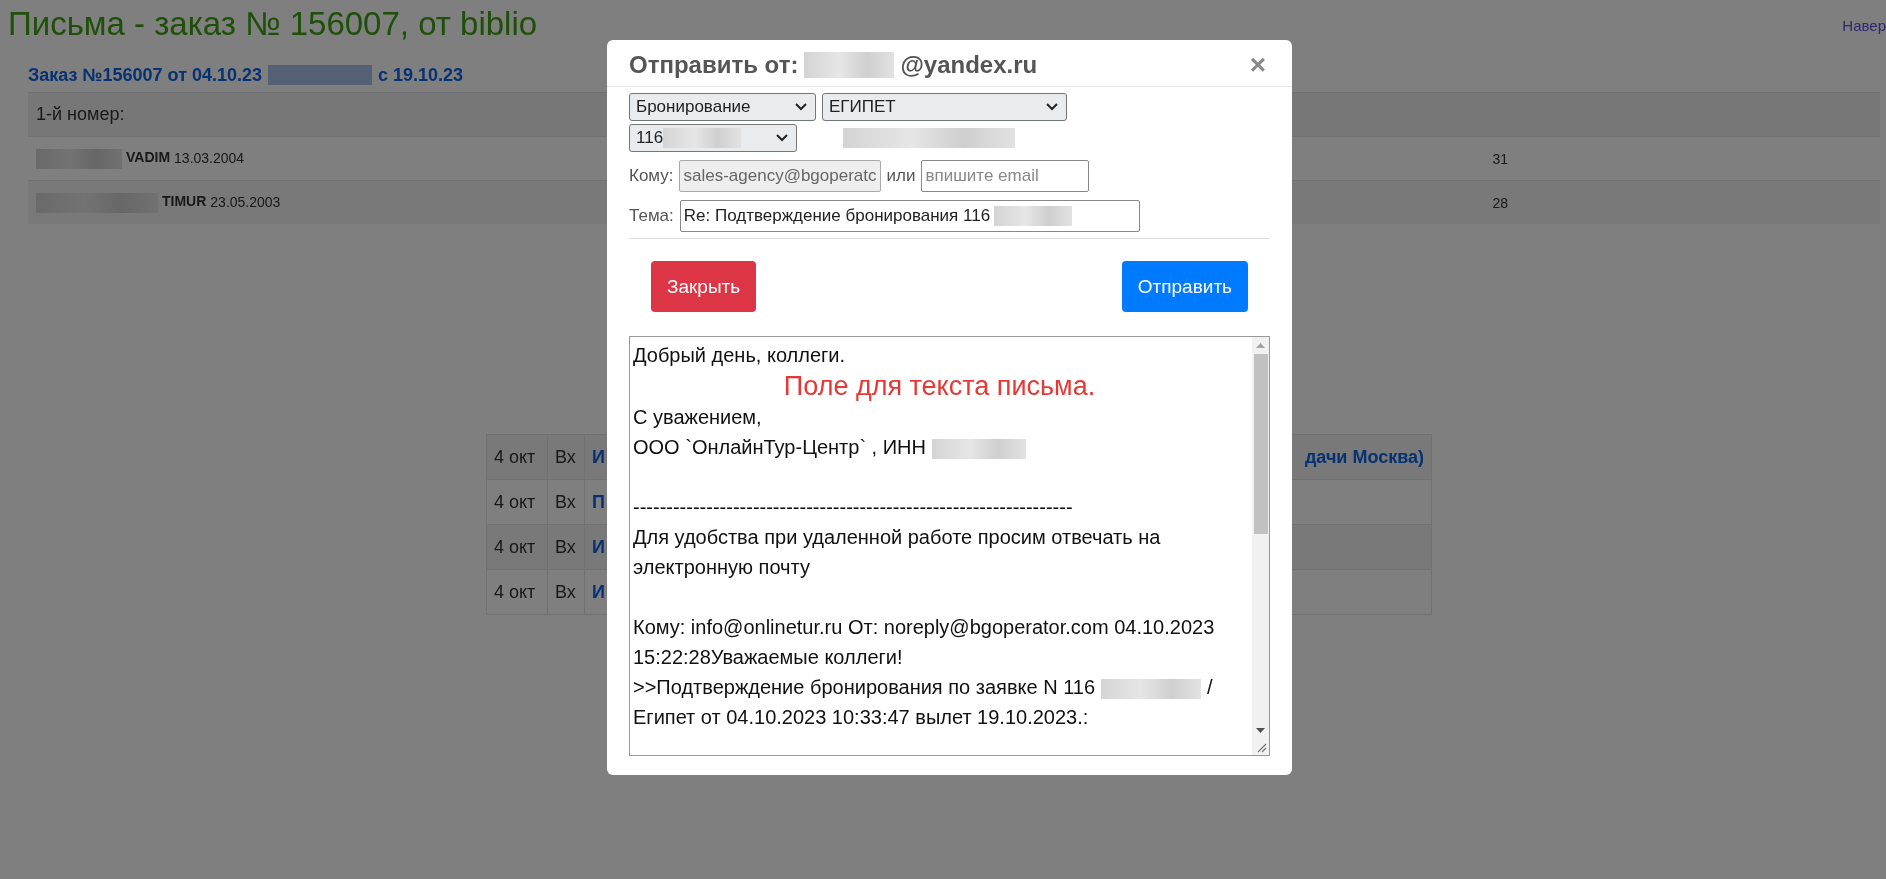 Image resolution: width=1886 pixels, height=879 pixels. I want to click on annotation-text: Поле для текста письма., so click(939, 386).